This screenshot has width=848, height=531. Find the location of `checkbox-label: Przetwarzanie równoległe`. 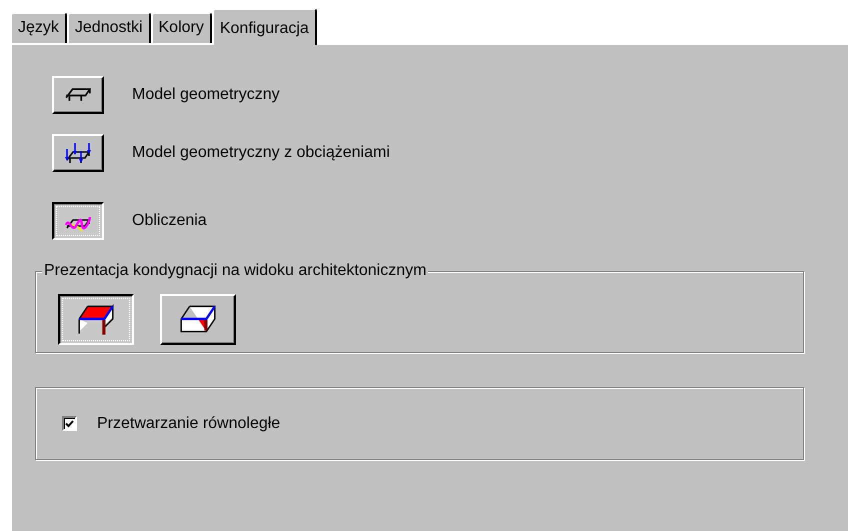

checkbox-label: Przetwarzanie równoległe is located at coordinates (188, 424).